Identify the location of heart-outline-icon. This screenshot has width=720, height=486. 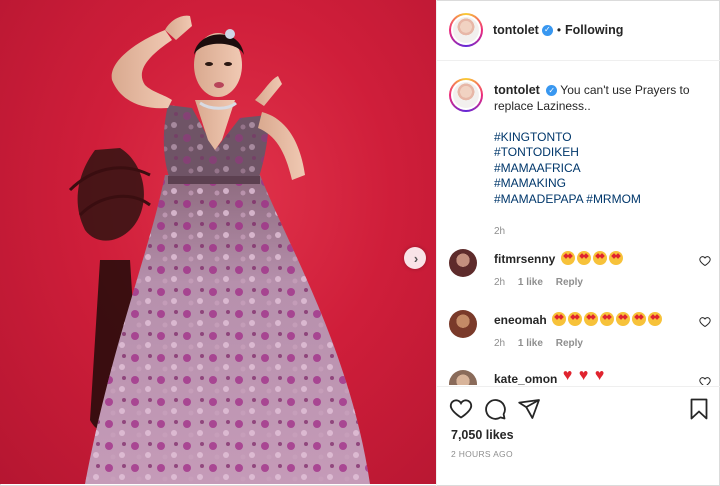
(461, 409).